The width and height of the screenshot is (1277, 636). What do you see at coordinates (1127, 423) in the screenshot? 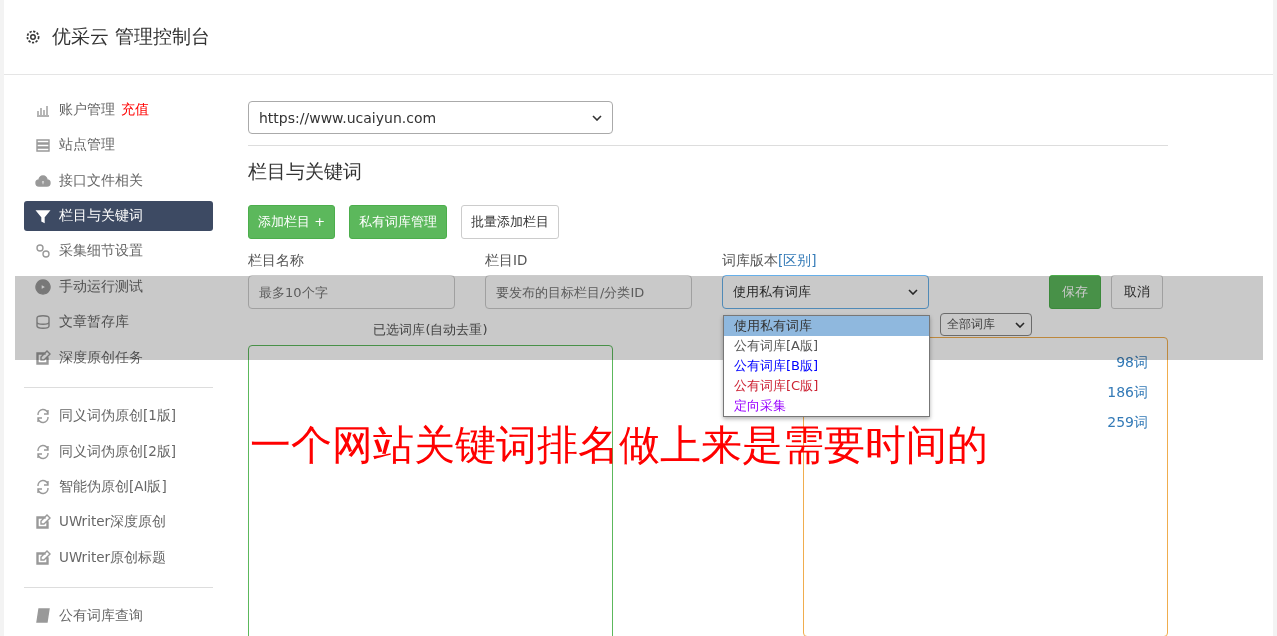
I see `word-count: 259词` at bounding box center [1127, 423].